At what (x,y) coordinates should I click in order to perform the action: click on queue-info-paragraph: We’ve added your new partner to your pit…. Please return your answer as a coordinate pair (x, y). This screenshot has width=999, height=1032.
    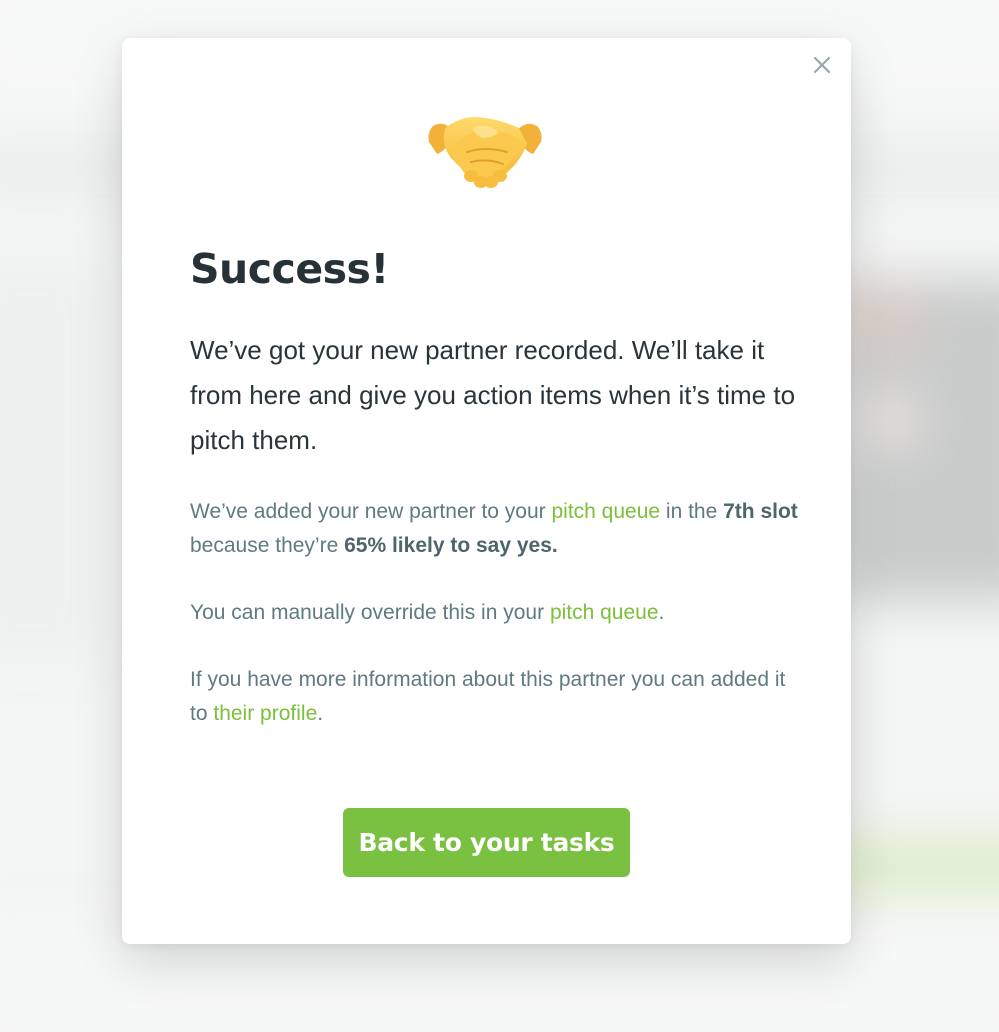
    Looking at the image, I should click on (495, 529).